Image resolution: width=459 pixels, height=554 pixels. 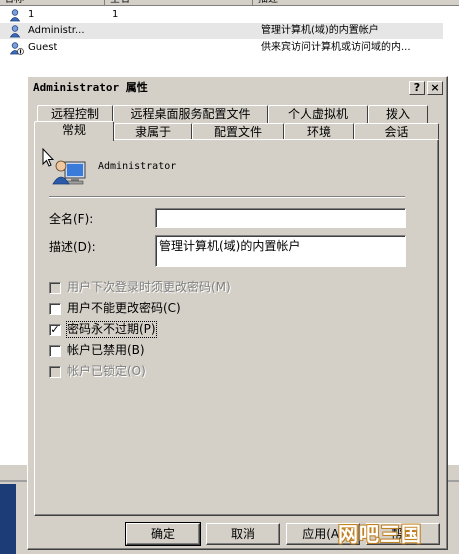 I want to click on checkbox-account-locked: 帐户已锁定(O), so click(x=149, y=372).